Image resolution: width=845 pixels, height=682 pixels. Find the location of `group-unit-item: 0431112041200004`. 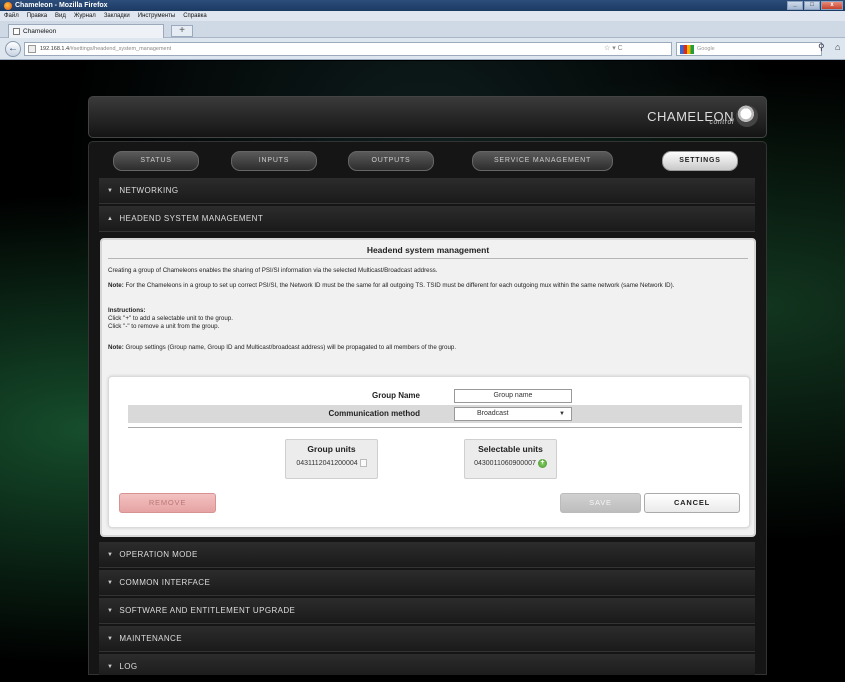

group-unit-item: 0431112041200004 is located at coordinates (331, 463).